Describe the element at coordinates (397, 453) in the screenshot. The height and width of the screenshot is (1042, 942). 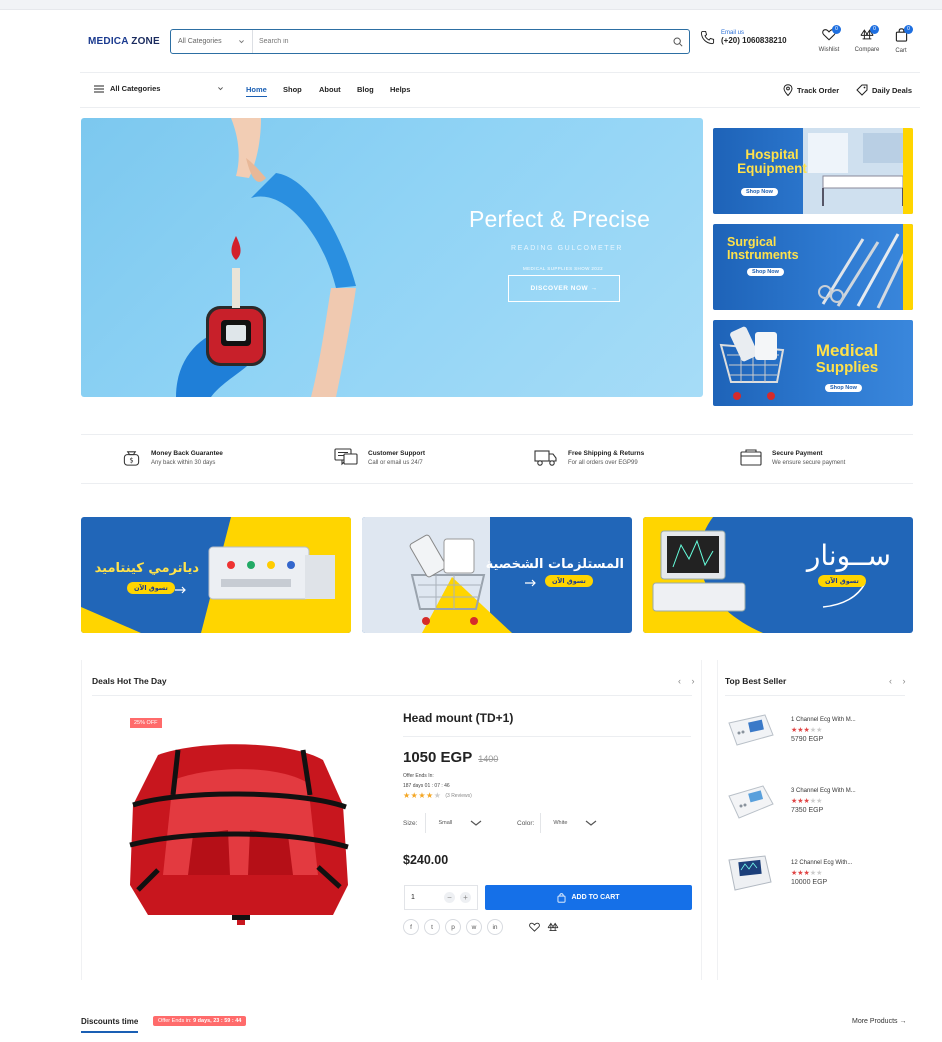
I see `feature-title: Customer Support` at that location.